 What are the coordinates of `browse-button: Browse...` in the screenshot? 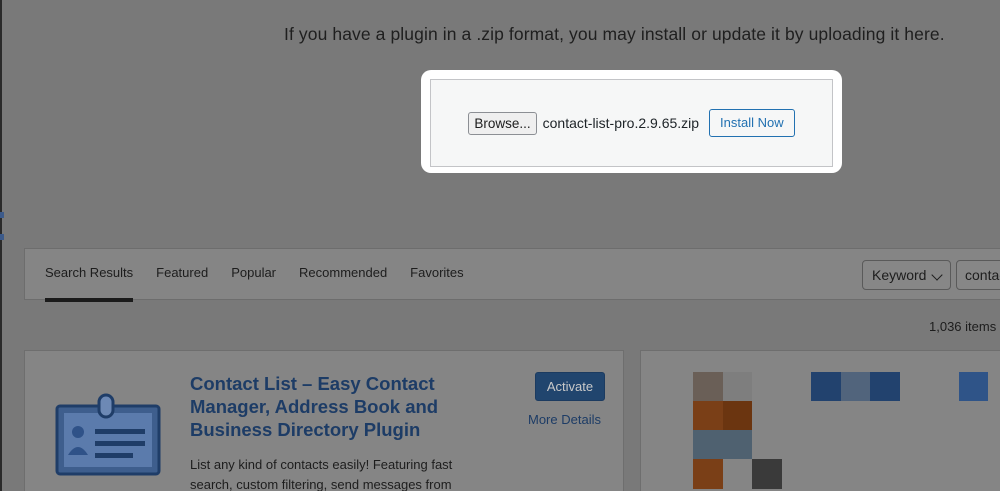 It's located at (502, 123).